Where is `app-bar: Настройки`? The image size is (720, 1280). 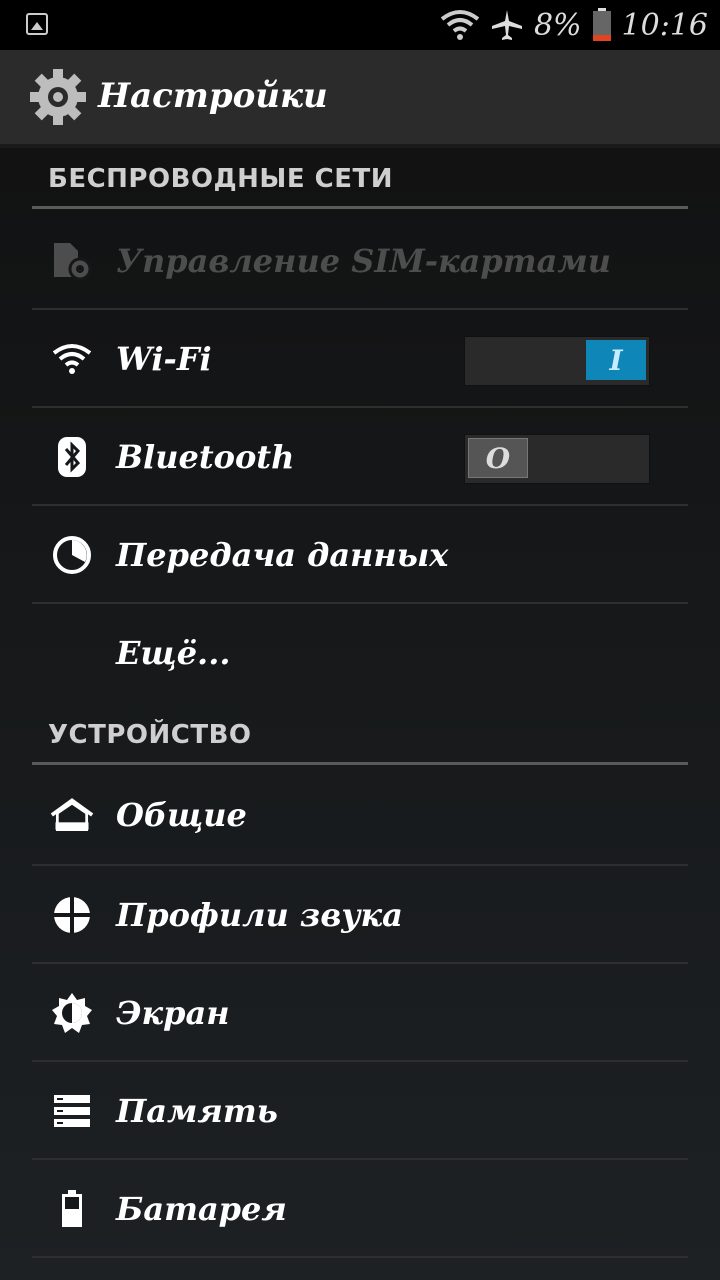 app-bar: Настройки is located at coordinates (360, 99).